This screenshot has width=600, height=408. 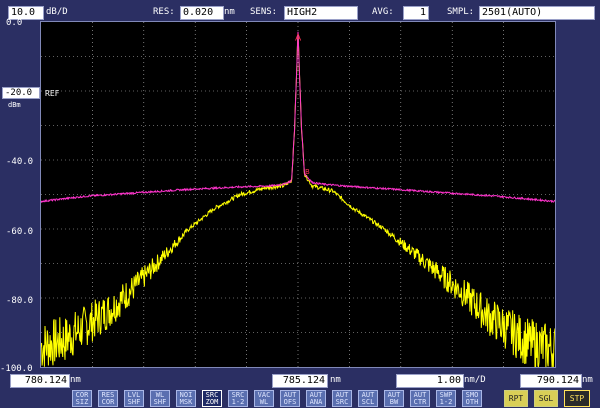 I want to click on softkey-aut-src: AUT SRC, so click(x=342, y=398).